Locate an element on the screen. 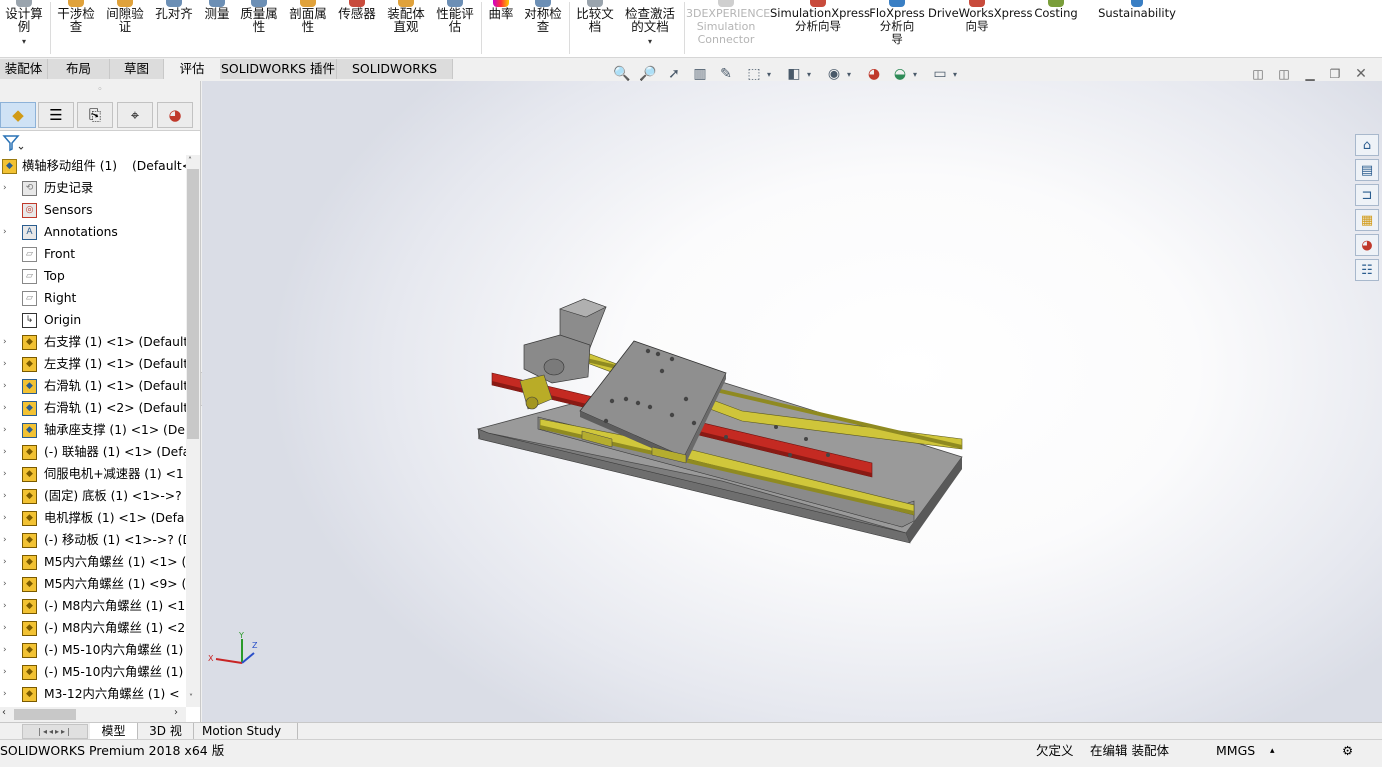  scroll-right-icon: › is located at coordinates (176, 712).